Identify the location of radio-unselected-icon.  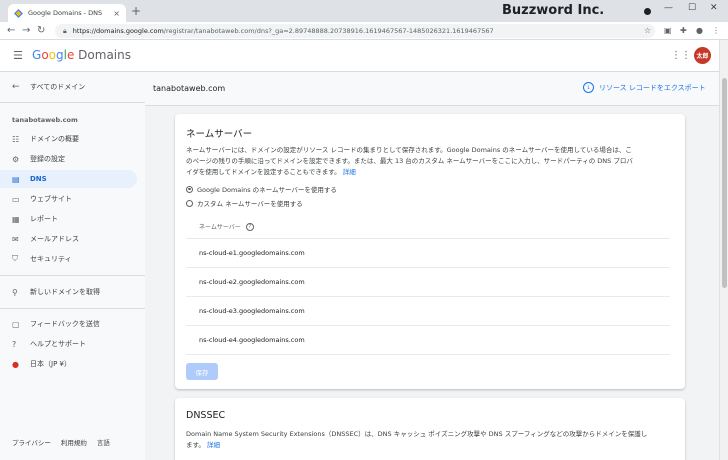
(189, 203).